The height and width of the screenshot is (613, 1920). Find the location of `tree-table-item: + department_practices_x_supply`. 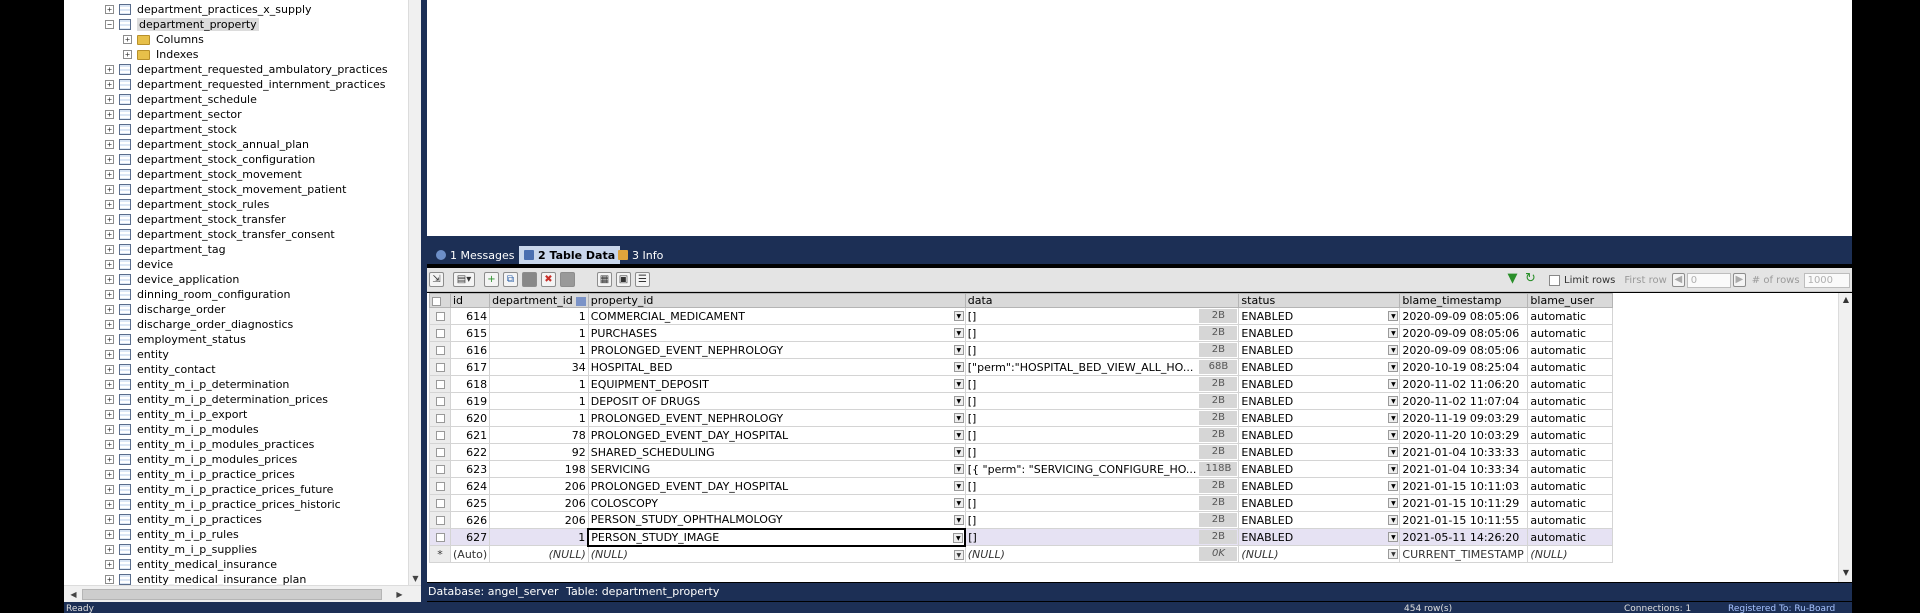

tree-table-item: + department_practices_x_supply is located at coordinates (208, 9).